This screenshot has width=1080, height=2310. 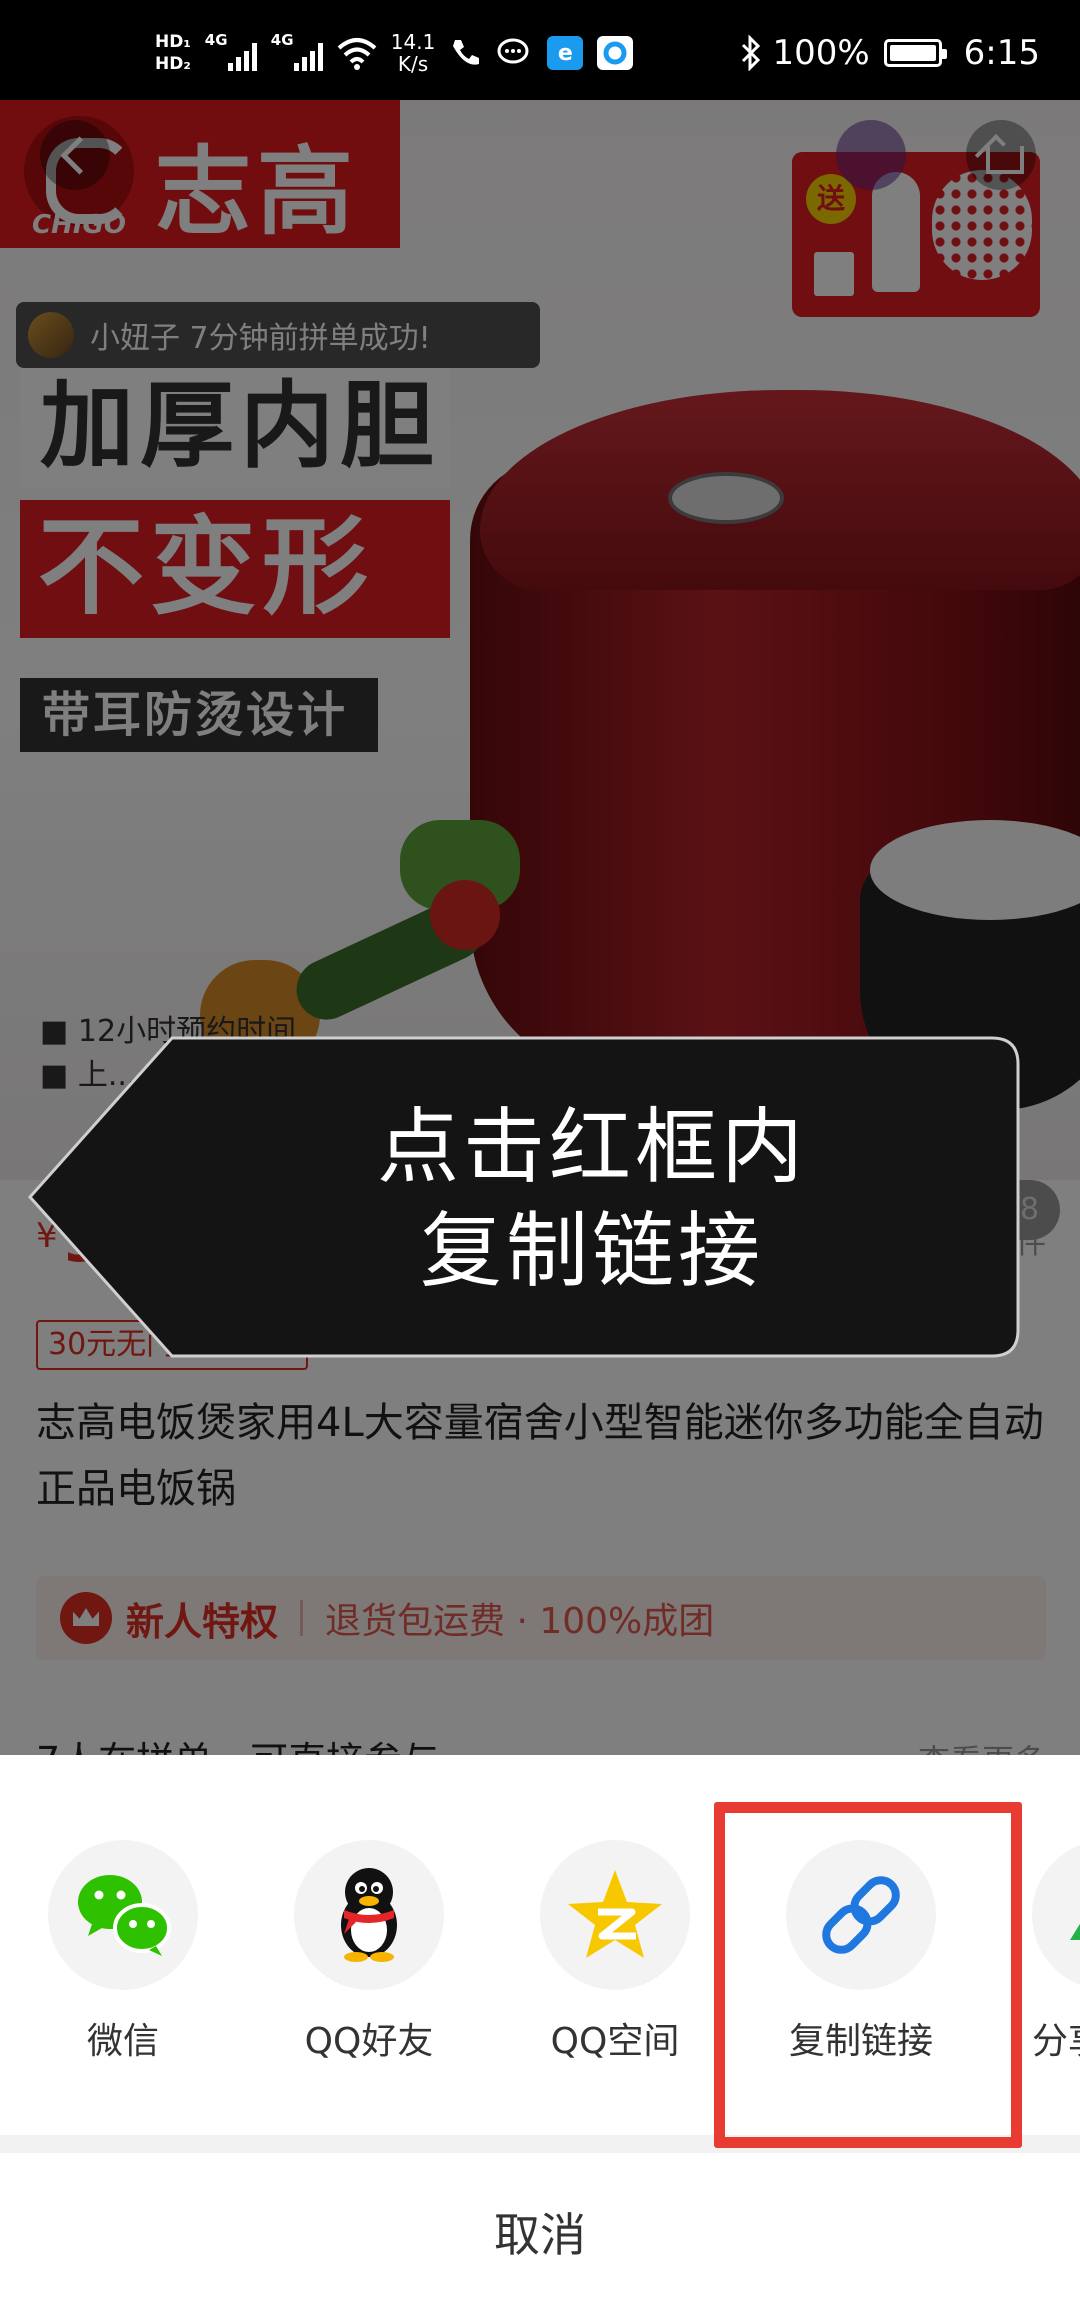 What do you see at coordinates (615, 1915) in the screenshot?
I see `qzone-icon` at bounding box center [615, 1915].